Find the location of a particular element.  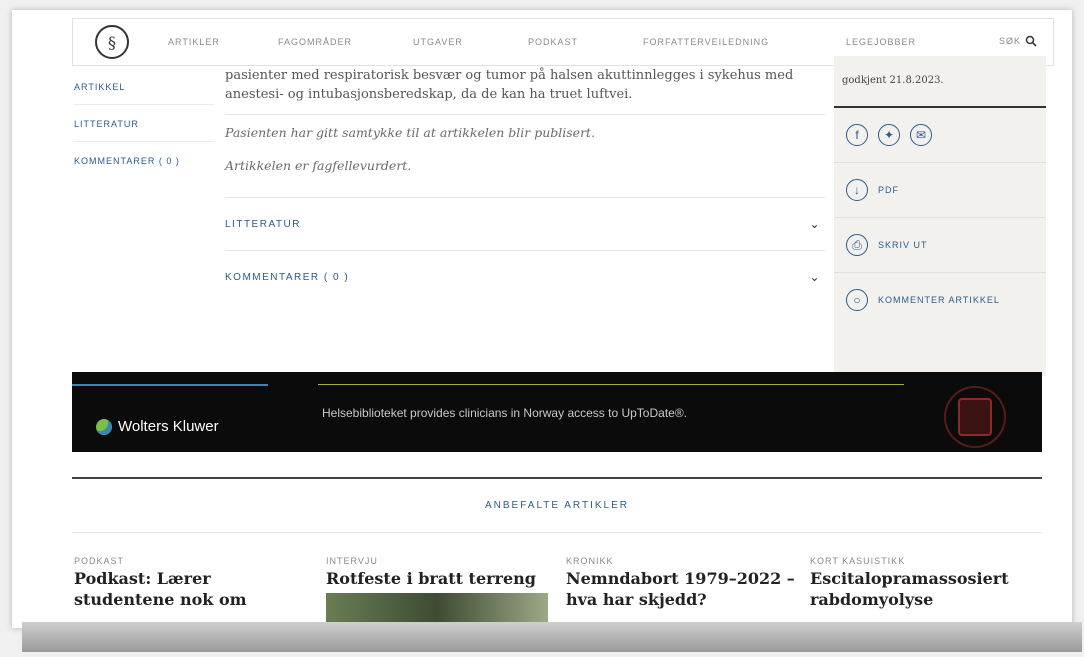

pdf-button: ↓ PDF is located at coordinates (940, 190).